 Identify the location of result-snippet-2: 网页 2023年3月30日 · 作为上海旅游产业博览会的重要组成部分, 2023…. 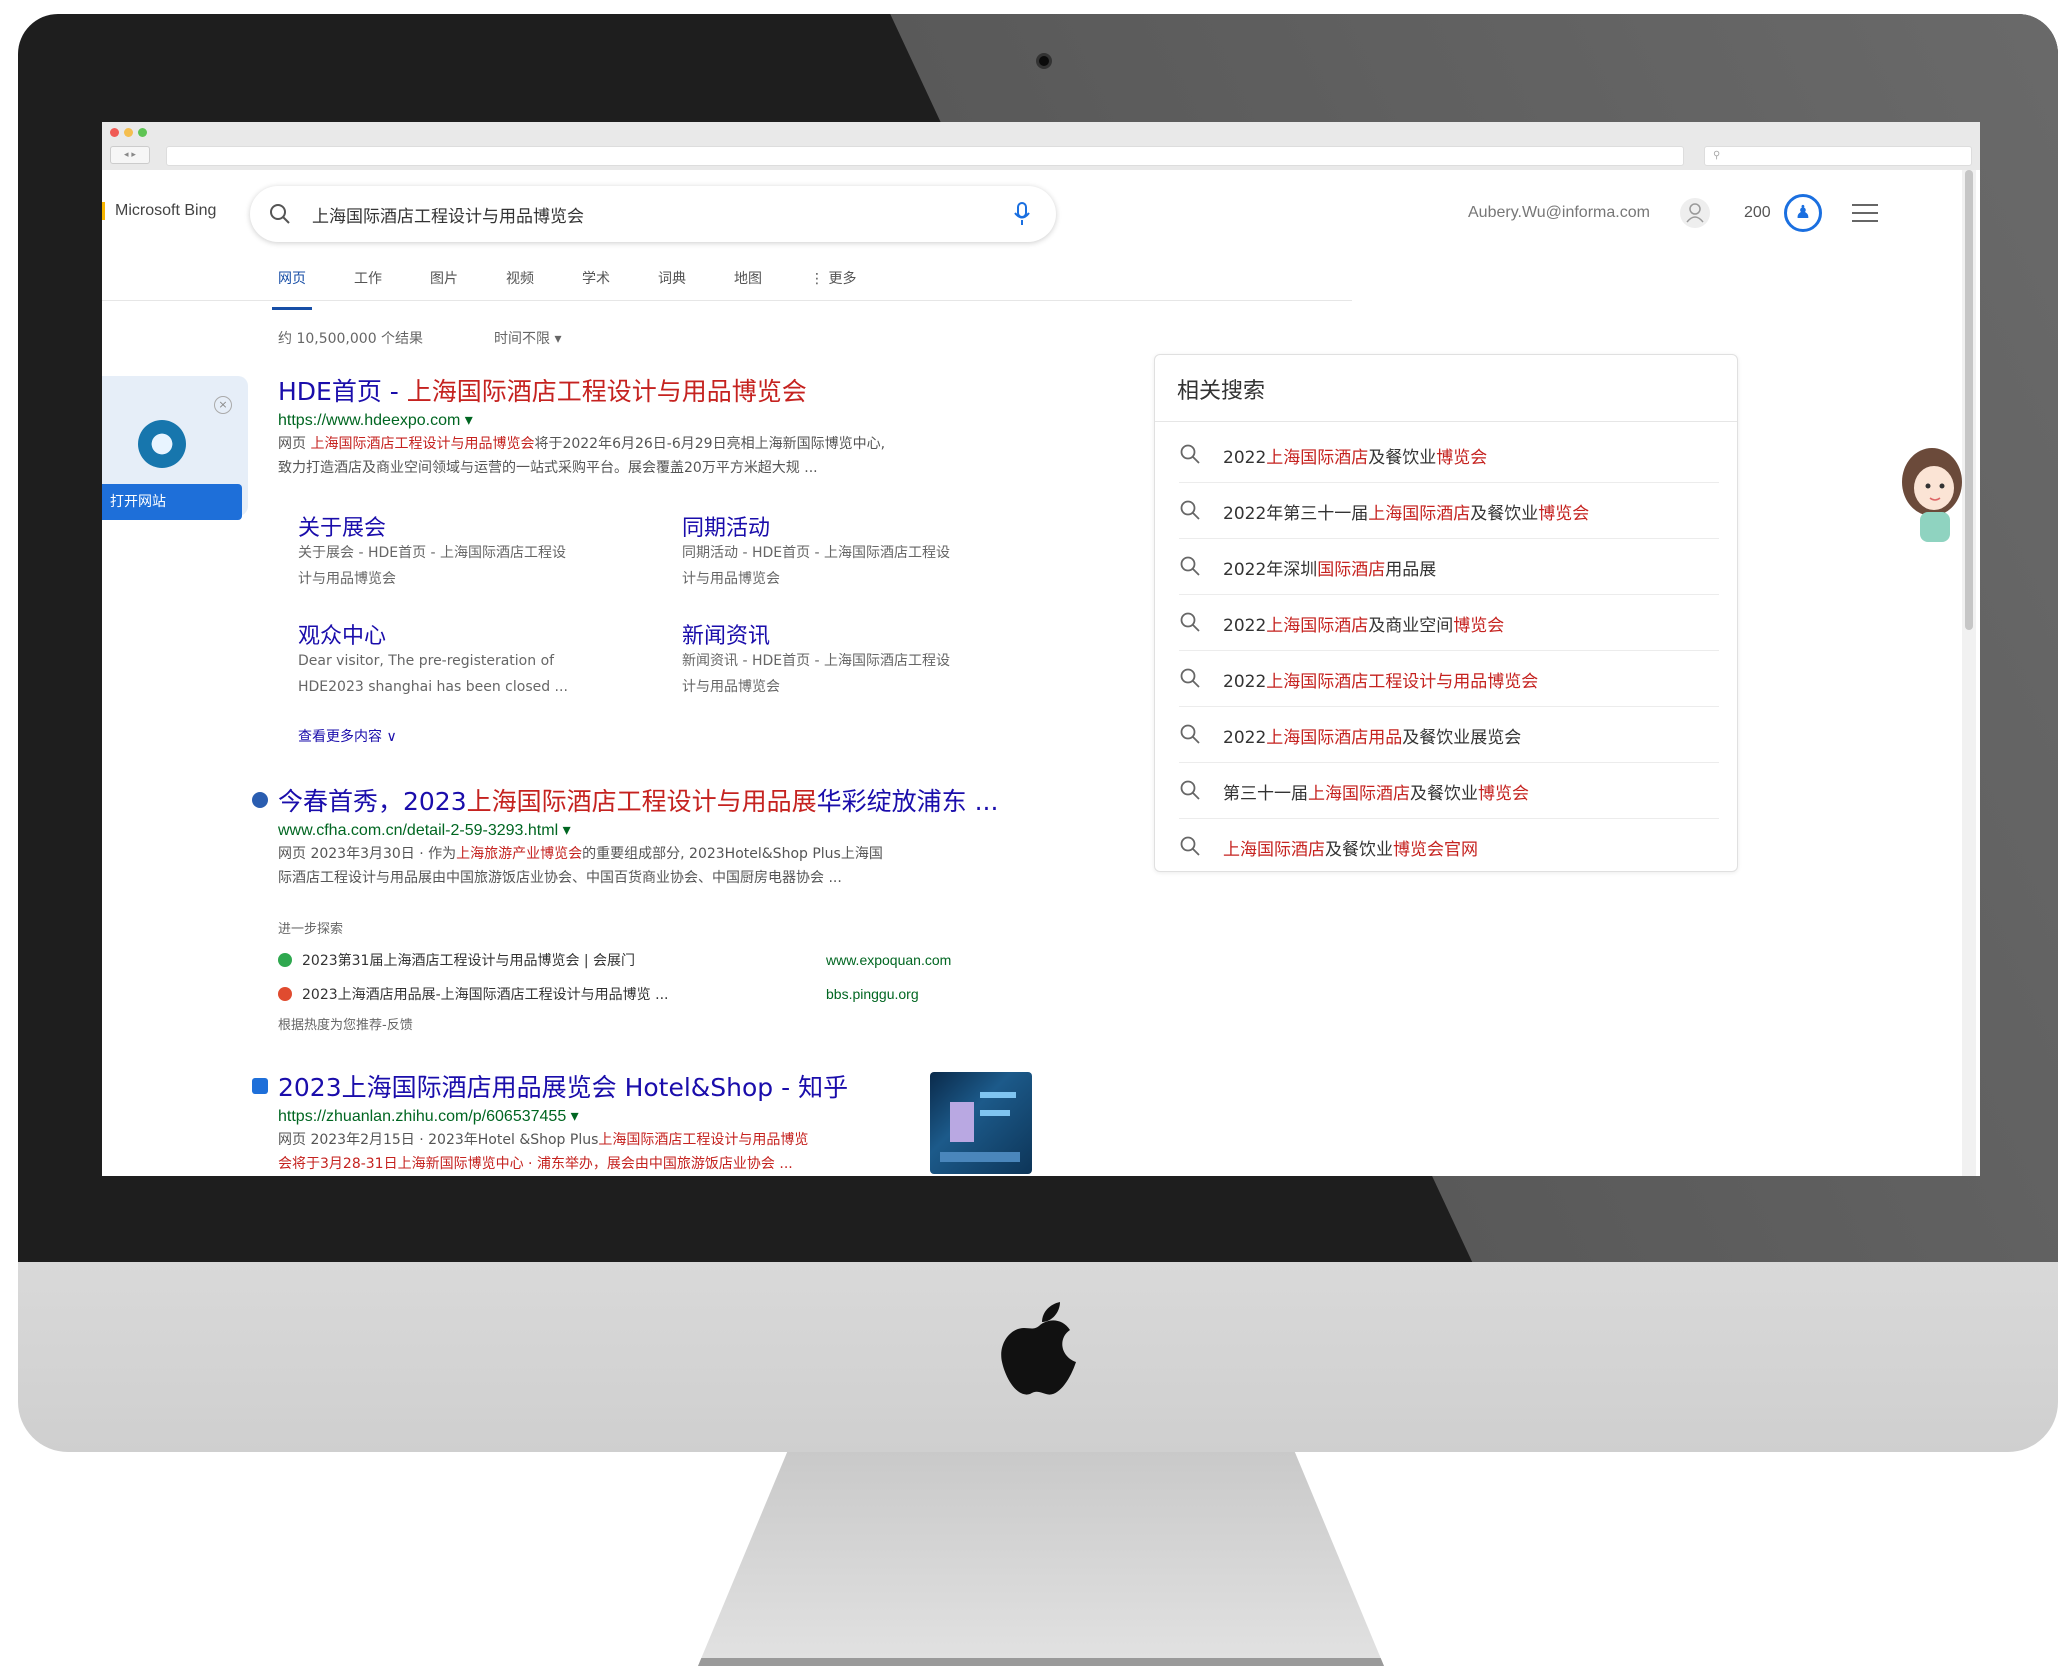
(580, 866).